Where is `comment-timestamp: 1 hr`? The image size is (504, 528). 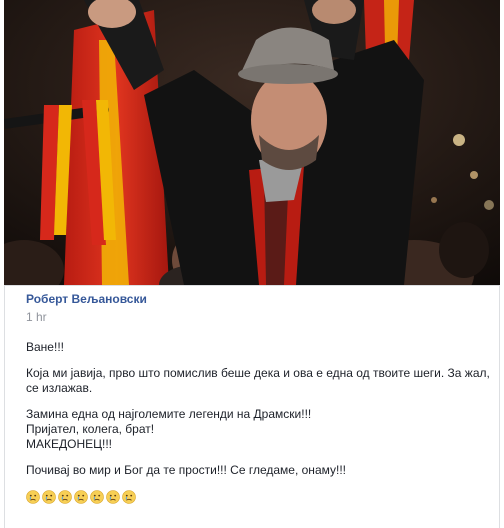 comment-timestamp: 1 hr is located at coordinates (261, 317).